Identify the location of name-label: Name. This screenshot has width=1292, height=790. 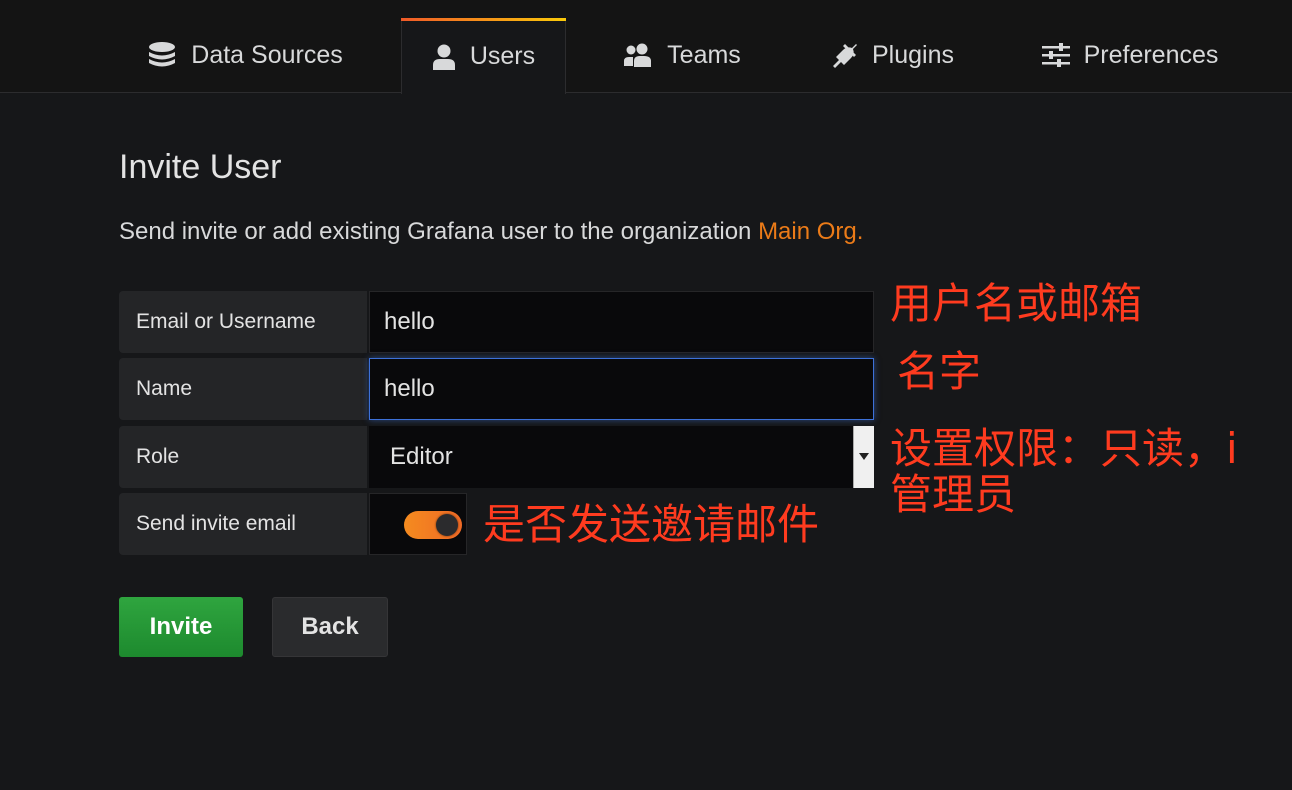
(243, 389).